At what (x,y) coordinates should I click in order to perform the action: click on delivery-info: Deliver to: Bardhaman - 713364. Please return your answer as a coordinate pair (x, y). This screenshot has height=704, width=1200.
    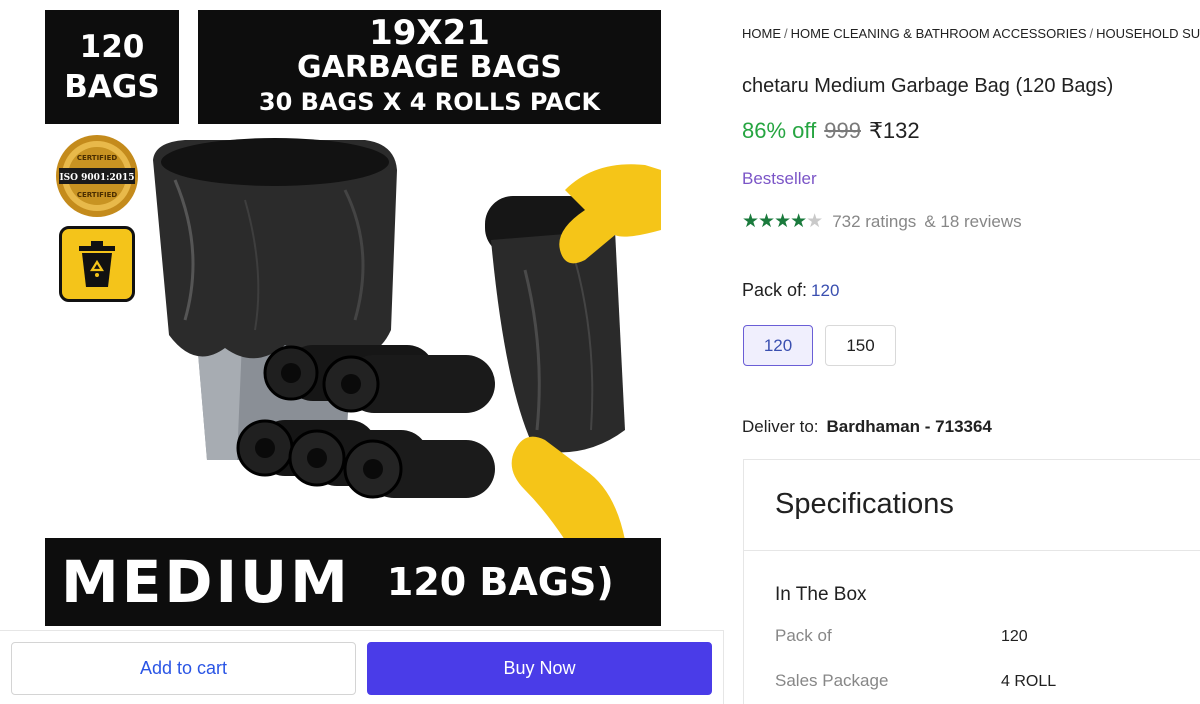
    Looking at the image, I should click on (867, 427).